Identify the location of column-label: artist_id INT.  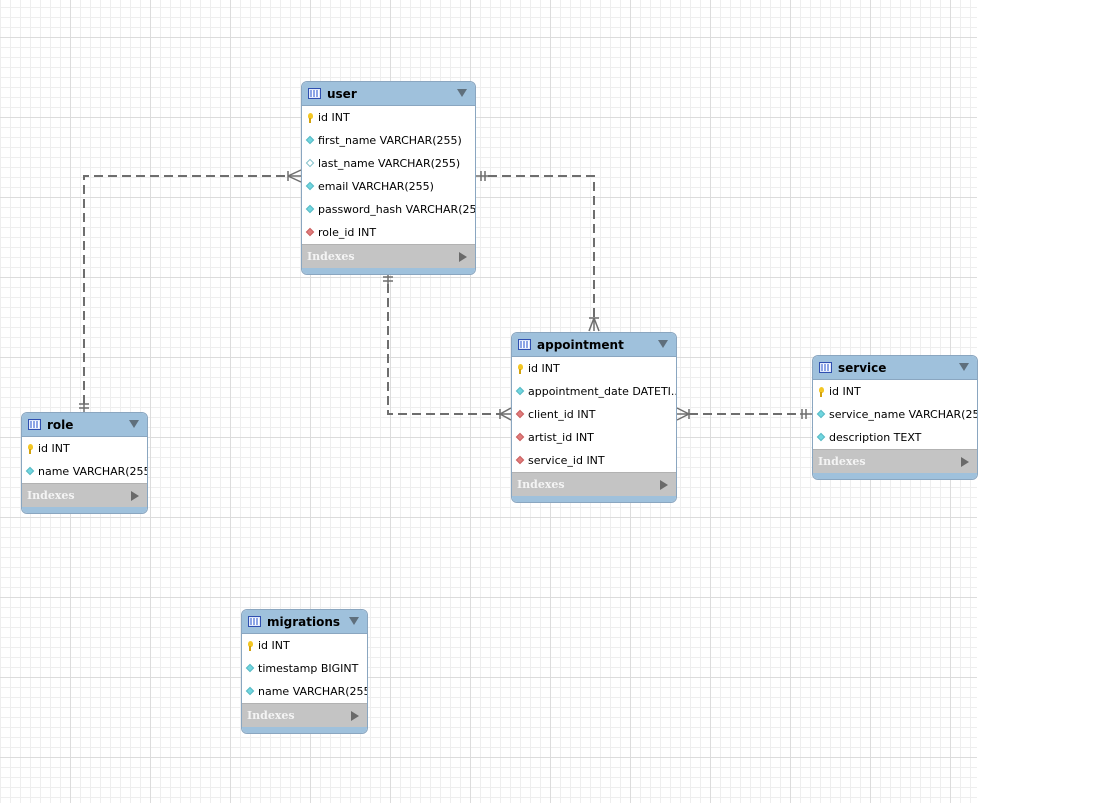
(561, 437).